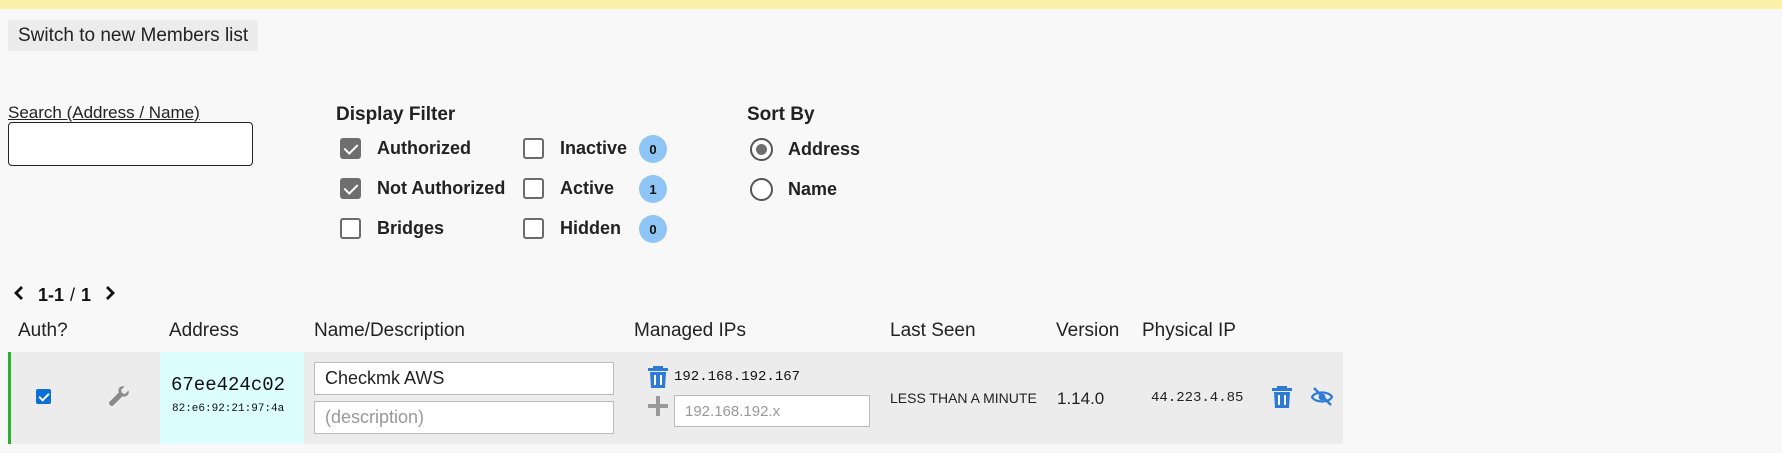 This screenshot has height=453, width=1782. I want to click on filter-label: Hidden, so click(590, 228).